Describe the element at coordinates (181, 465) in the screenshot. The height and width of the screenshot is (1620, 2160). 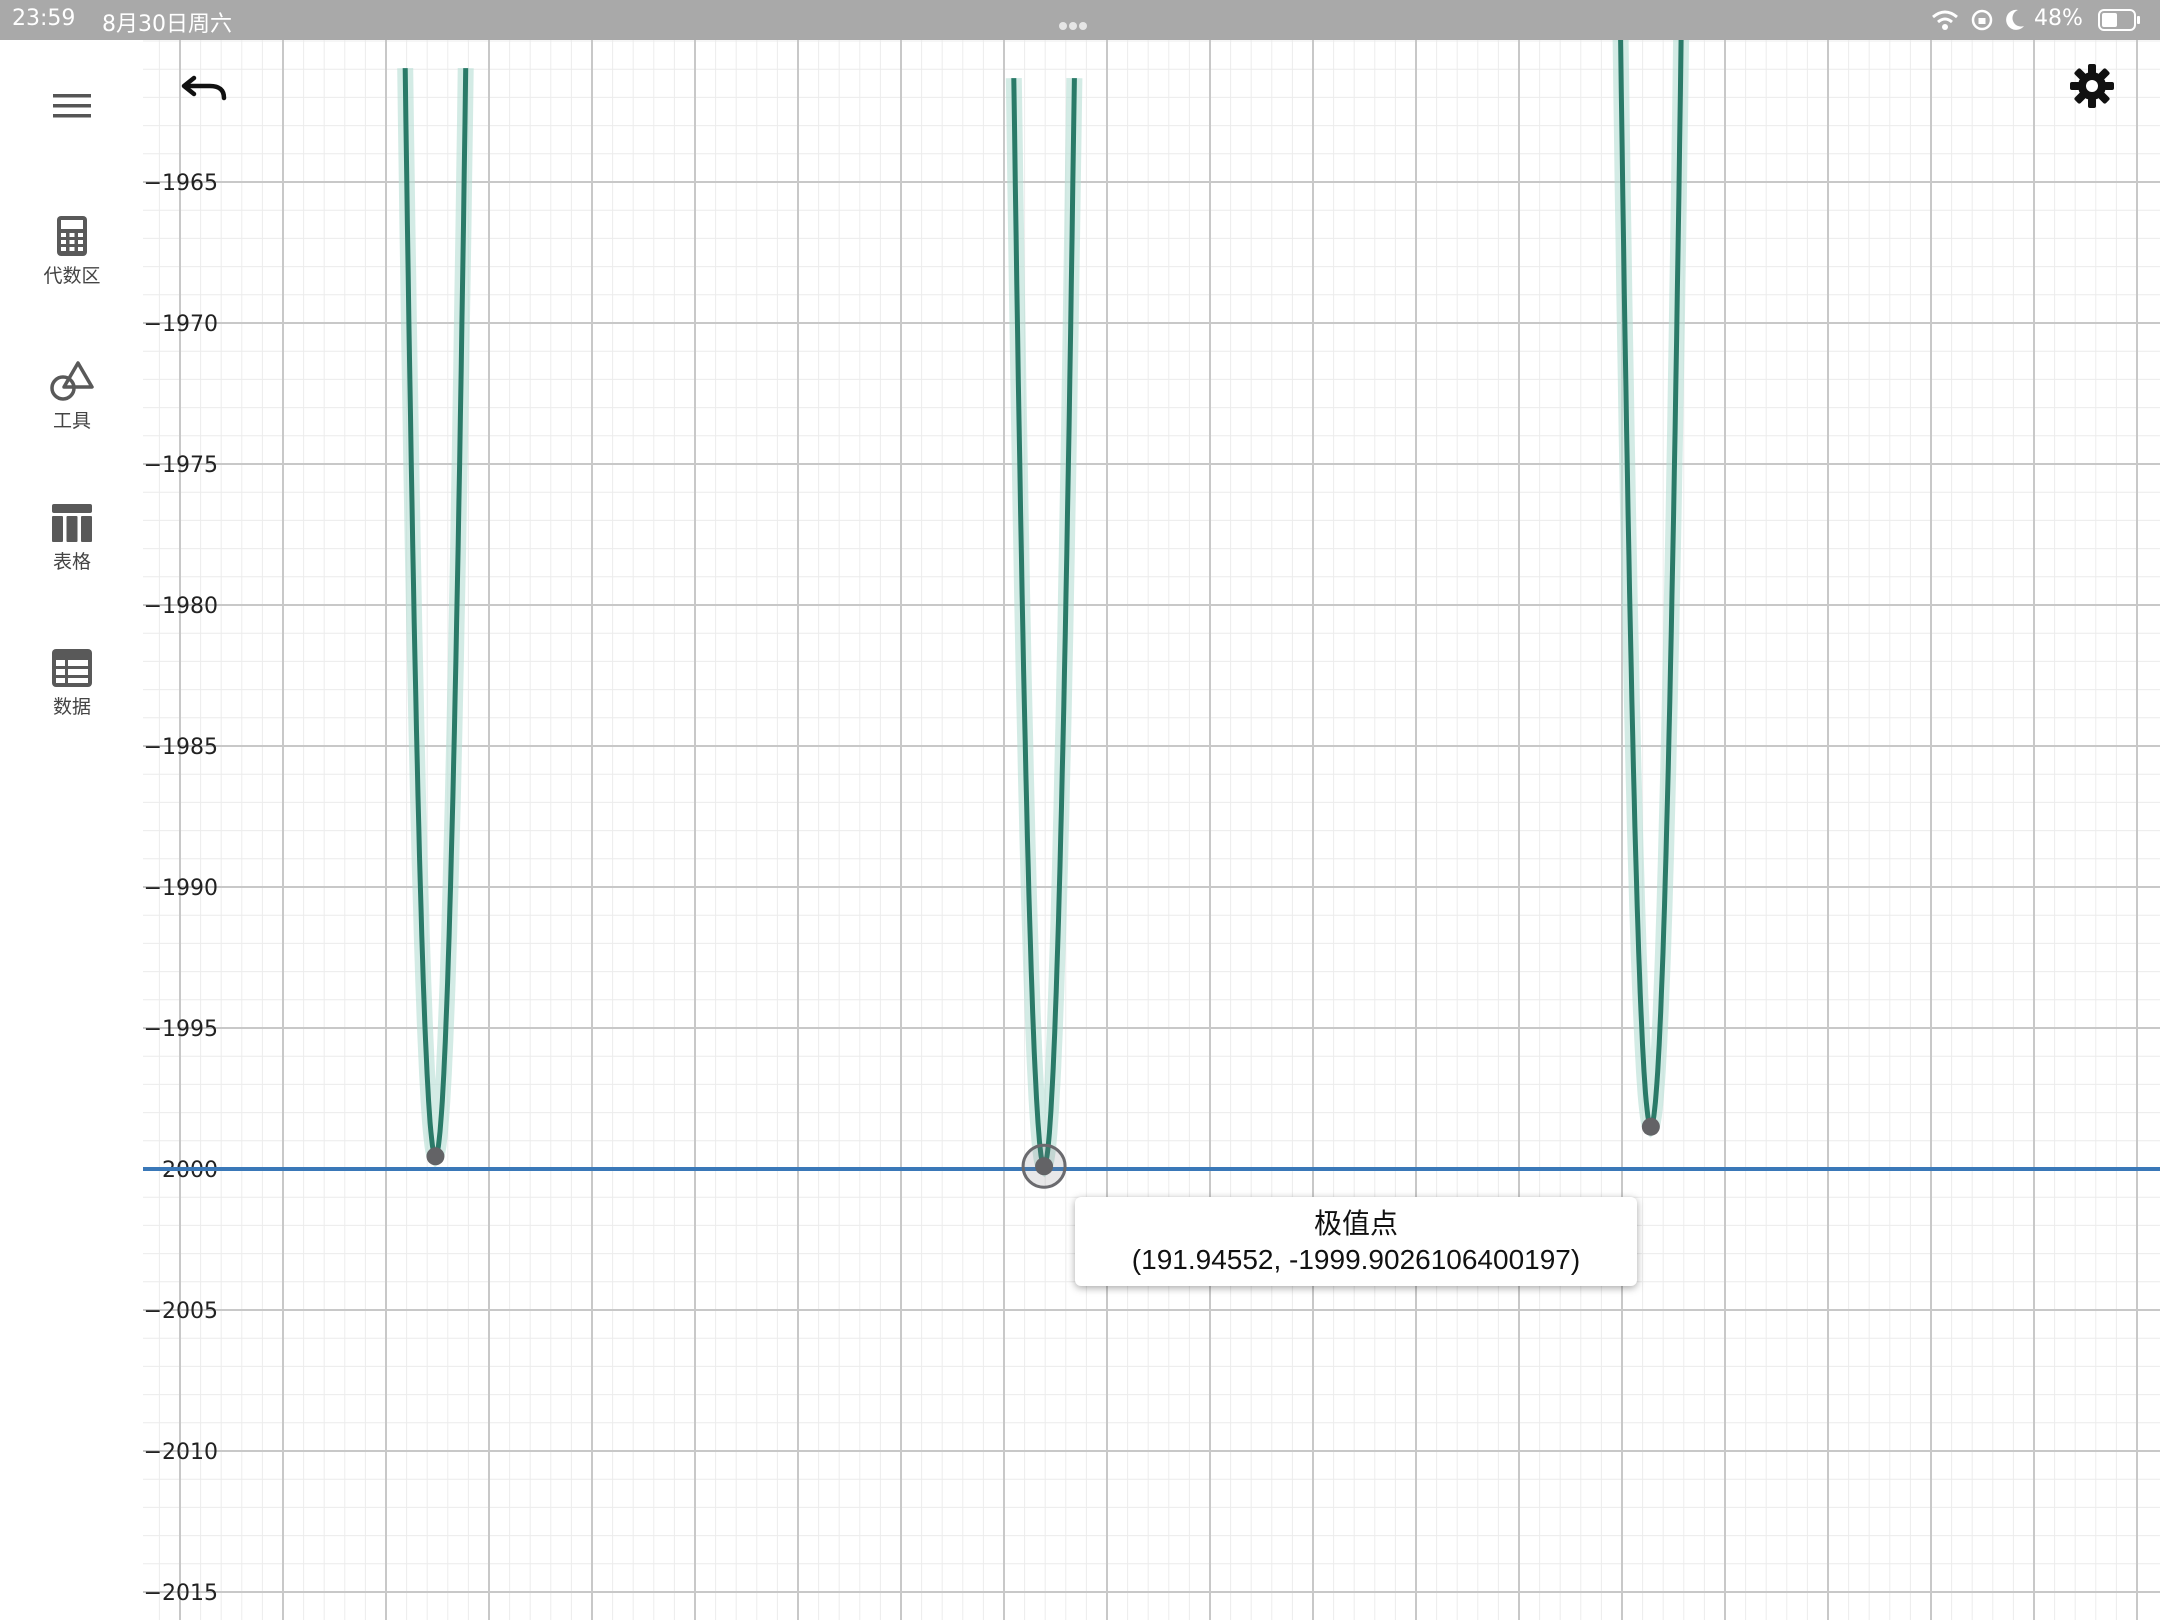
I see `y-tick-label: −1975` at that location.